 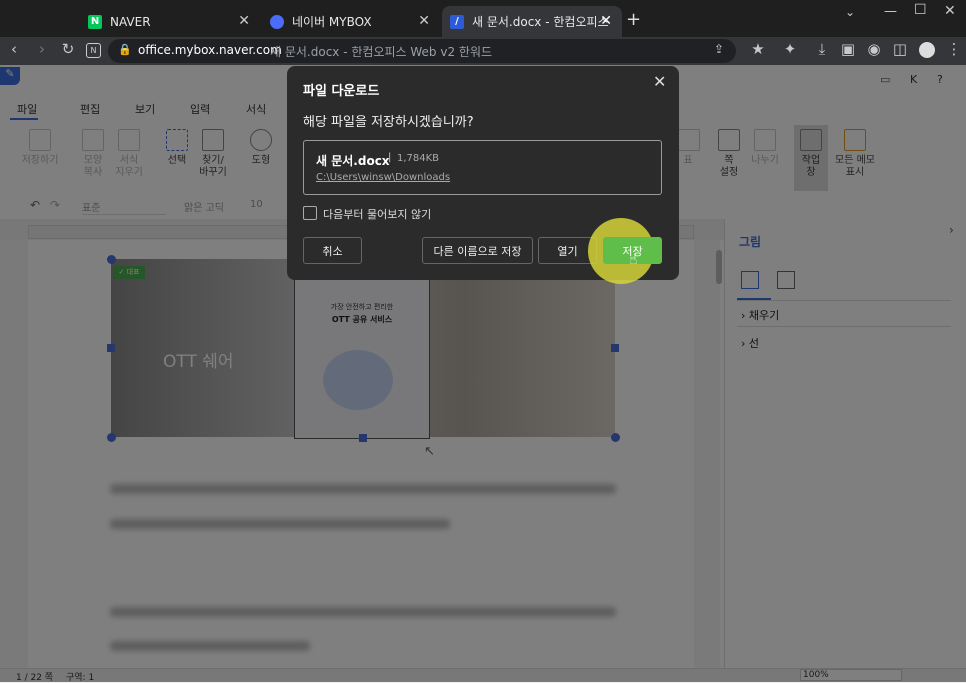 I want to click on maximize-icon: ☐, so click(x=920, y=10).